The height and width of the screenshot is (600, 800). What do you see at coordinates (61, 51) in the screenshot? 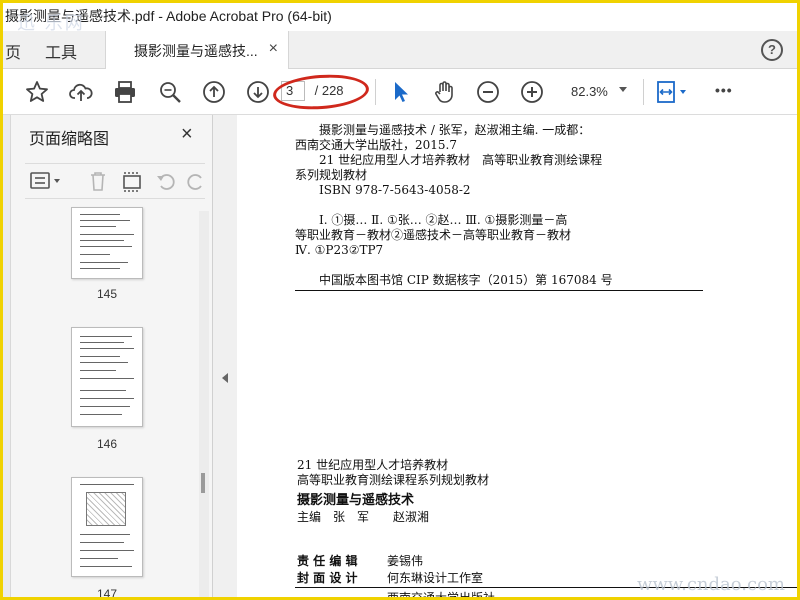
I see `tools-tab: 工具` at bounding box center [61, 51].